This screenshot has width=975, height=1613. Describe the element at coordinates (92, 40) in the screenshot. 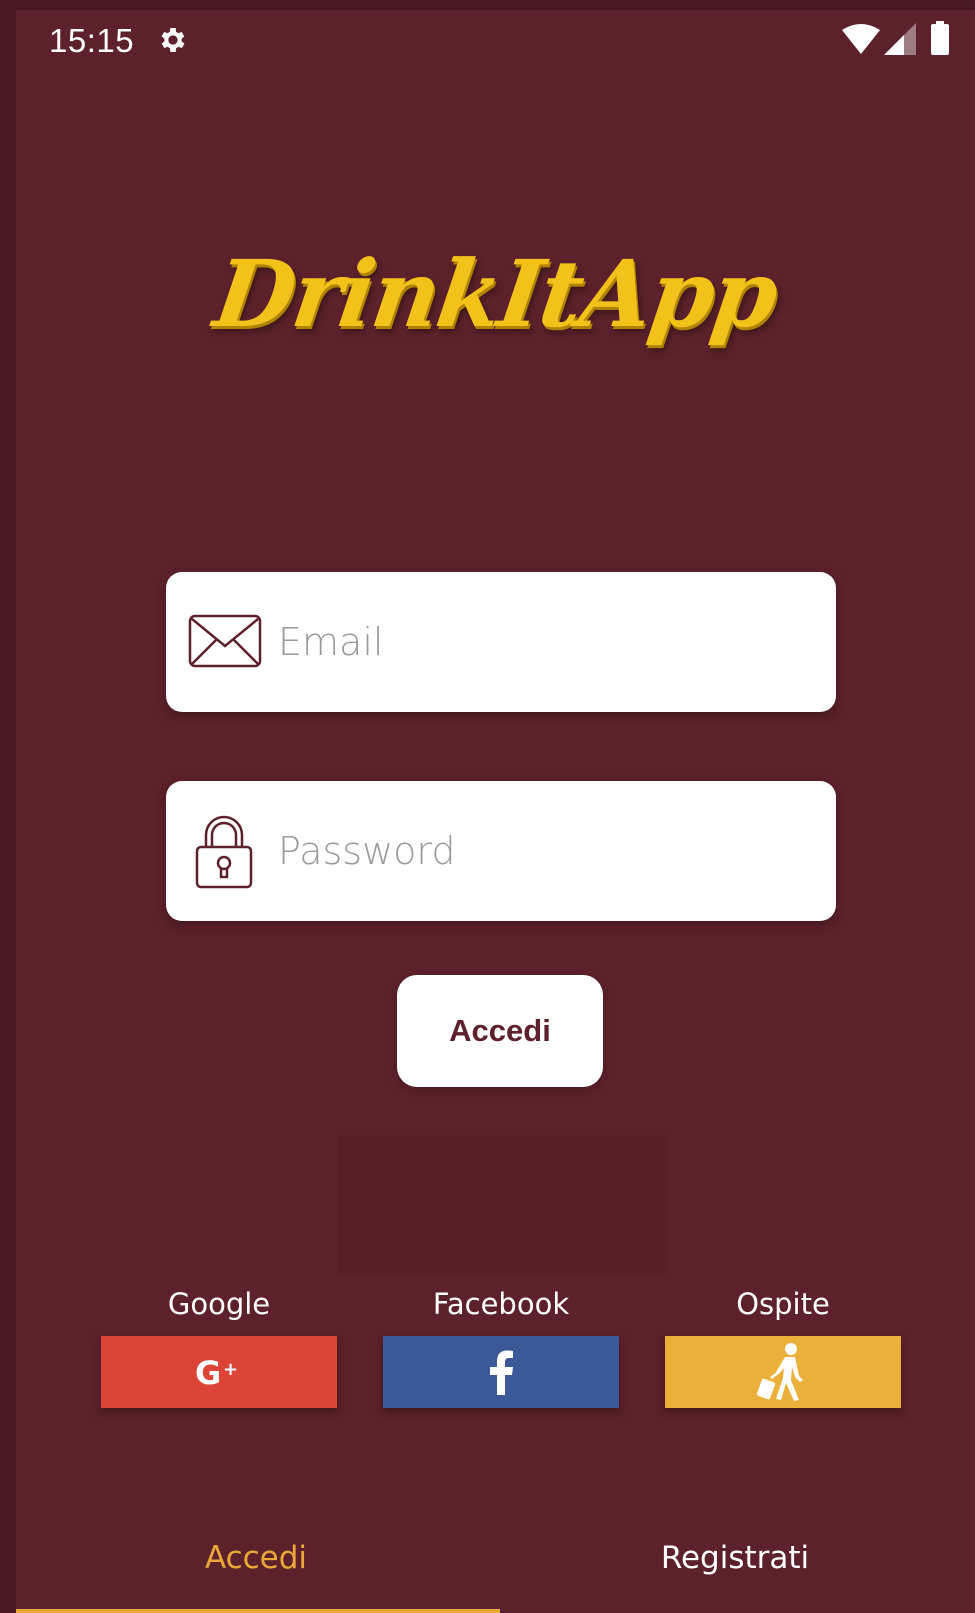

I see `status-time: 15:15` at that location.